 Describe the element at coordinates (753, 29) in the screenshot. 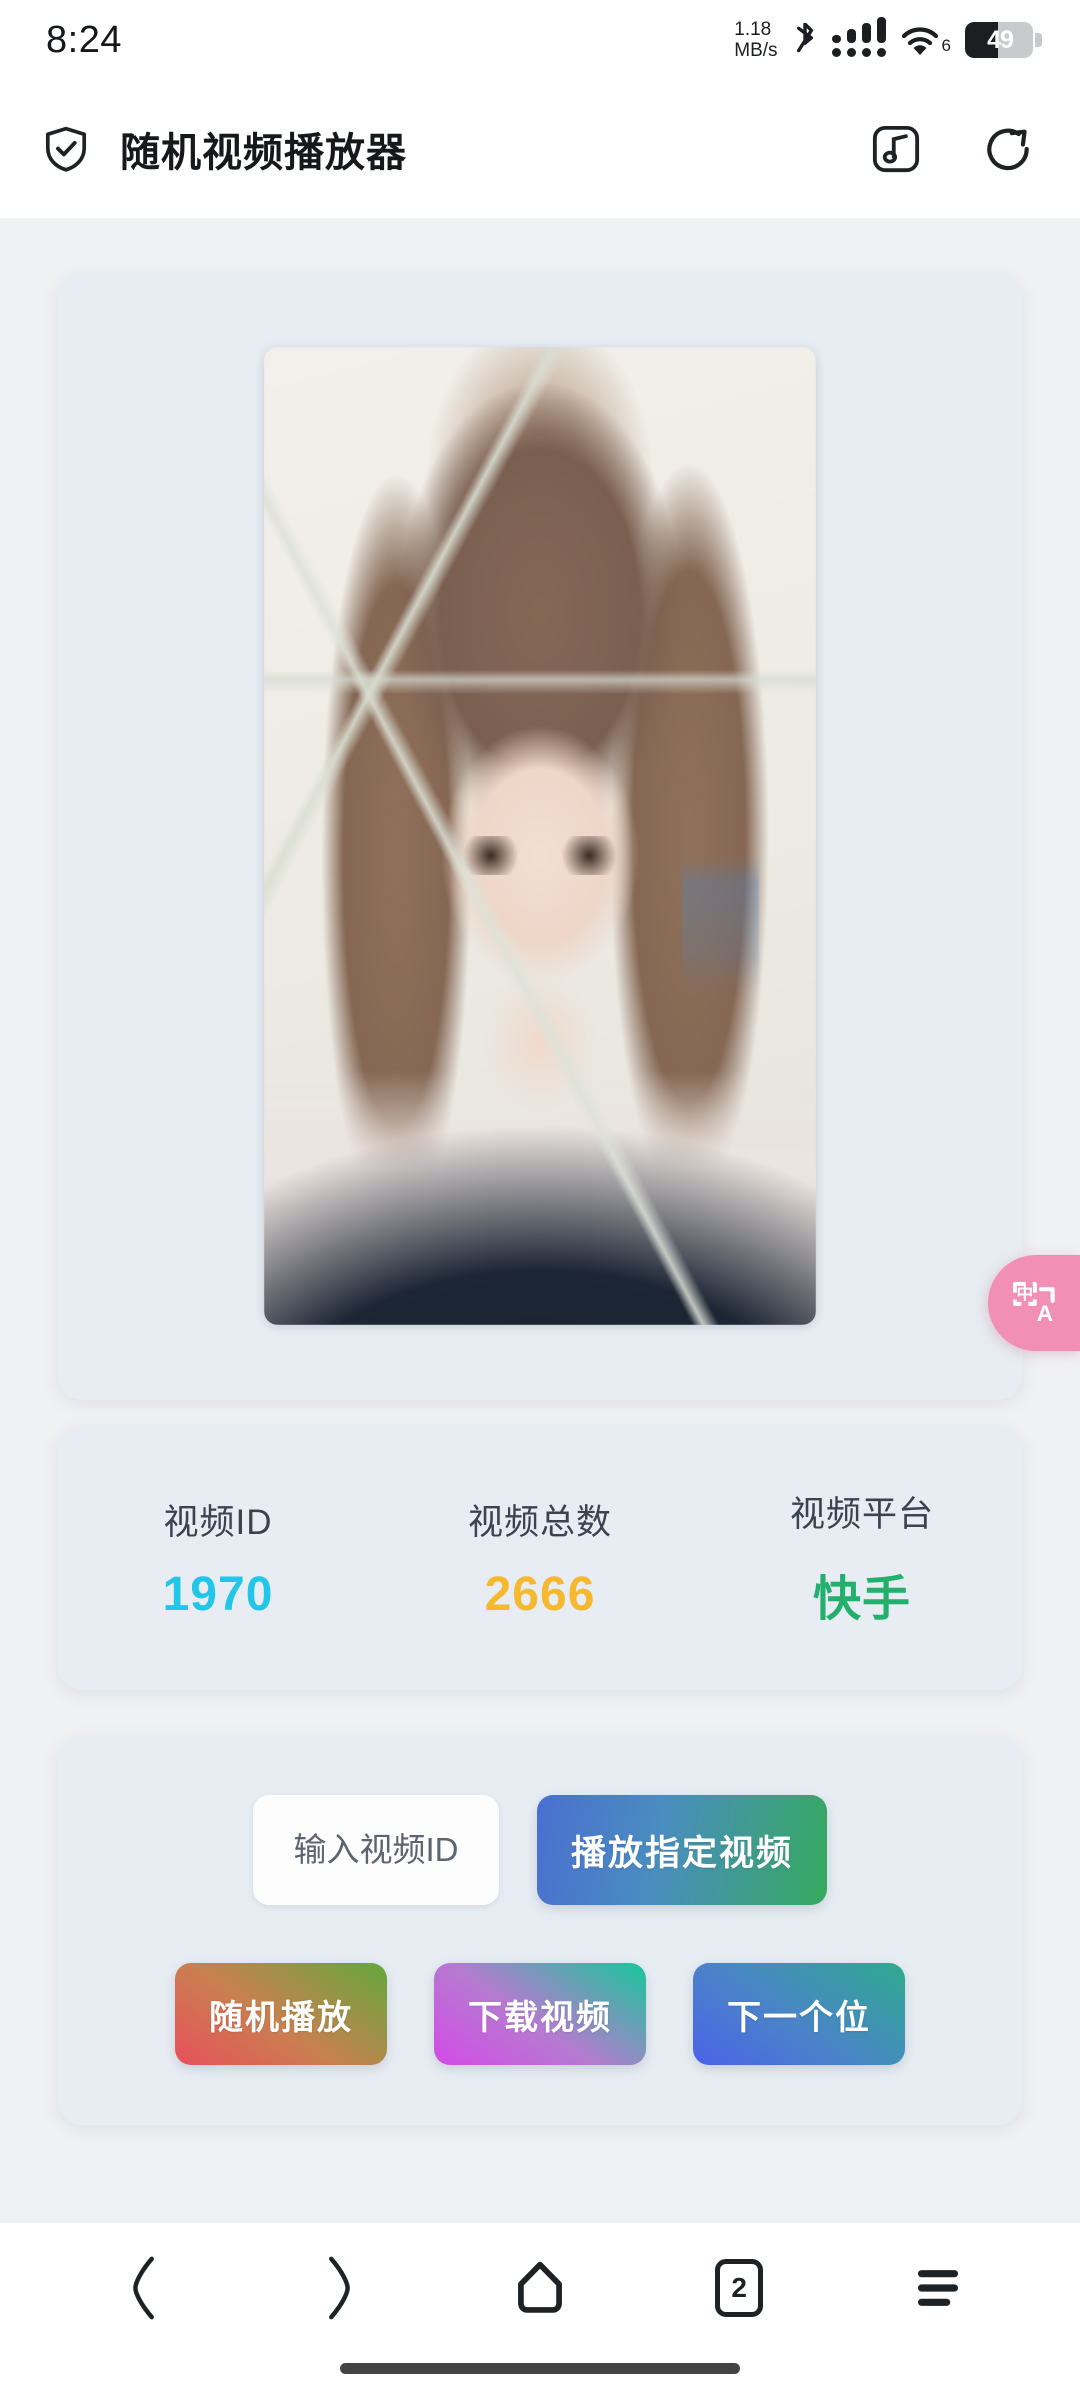

I see `network-speed-value: 1.18` at that location.